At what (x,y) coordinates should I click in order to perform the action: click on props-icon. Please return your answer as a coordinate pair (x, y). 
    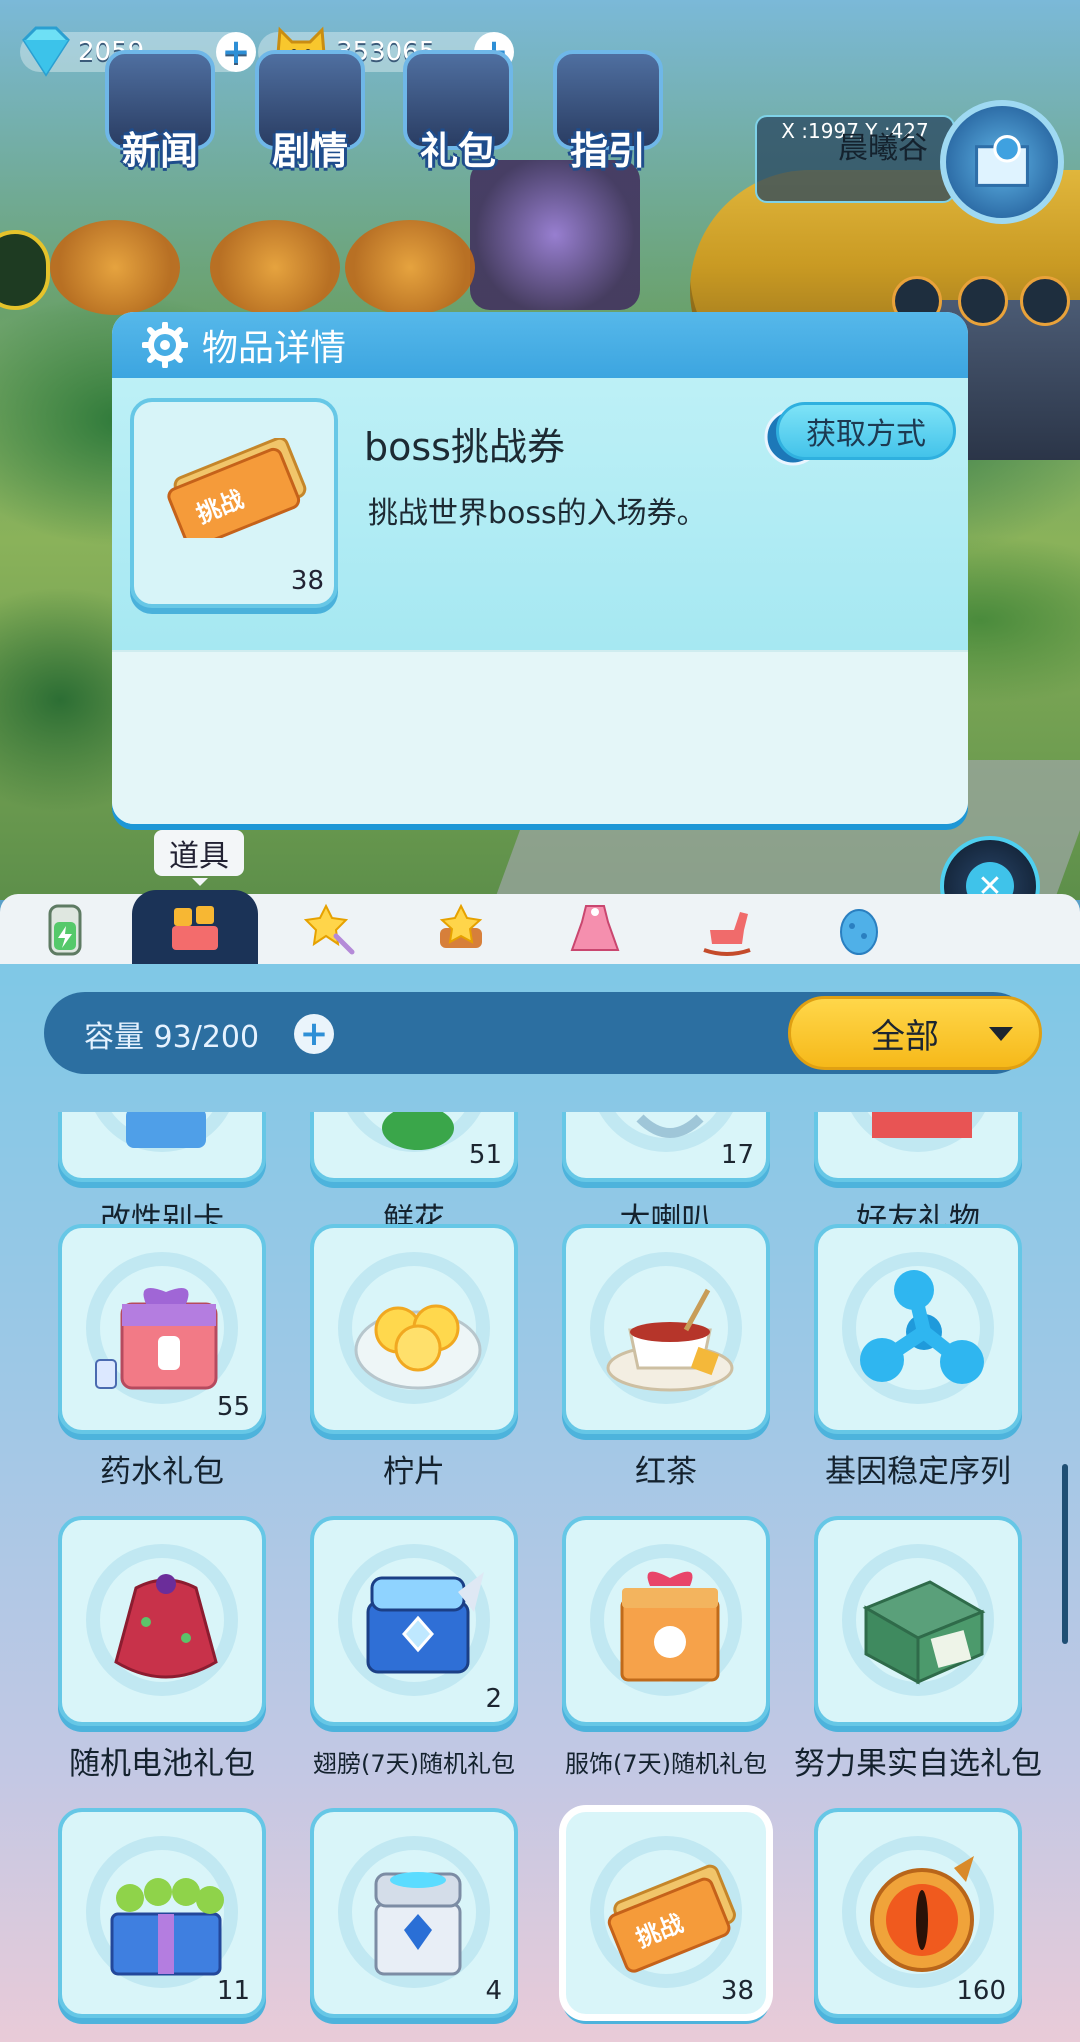
    Looking at the image, I should click on (195, 928).